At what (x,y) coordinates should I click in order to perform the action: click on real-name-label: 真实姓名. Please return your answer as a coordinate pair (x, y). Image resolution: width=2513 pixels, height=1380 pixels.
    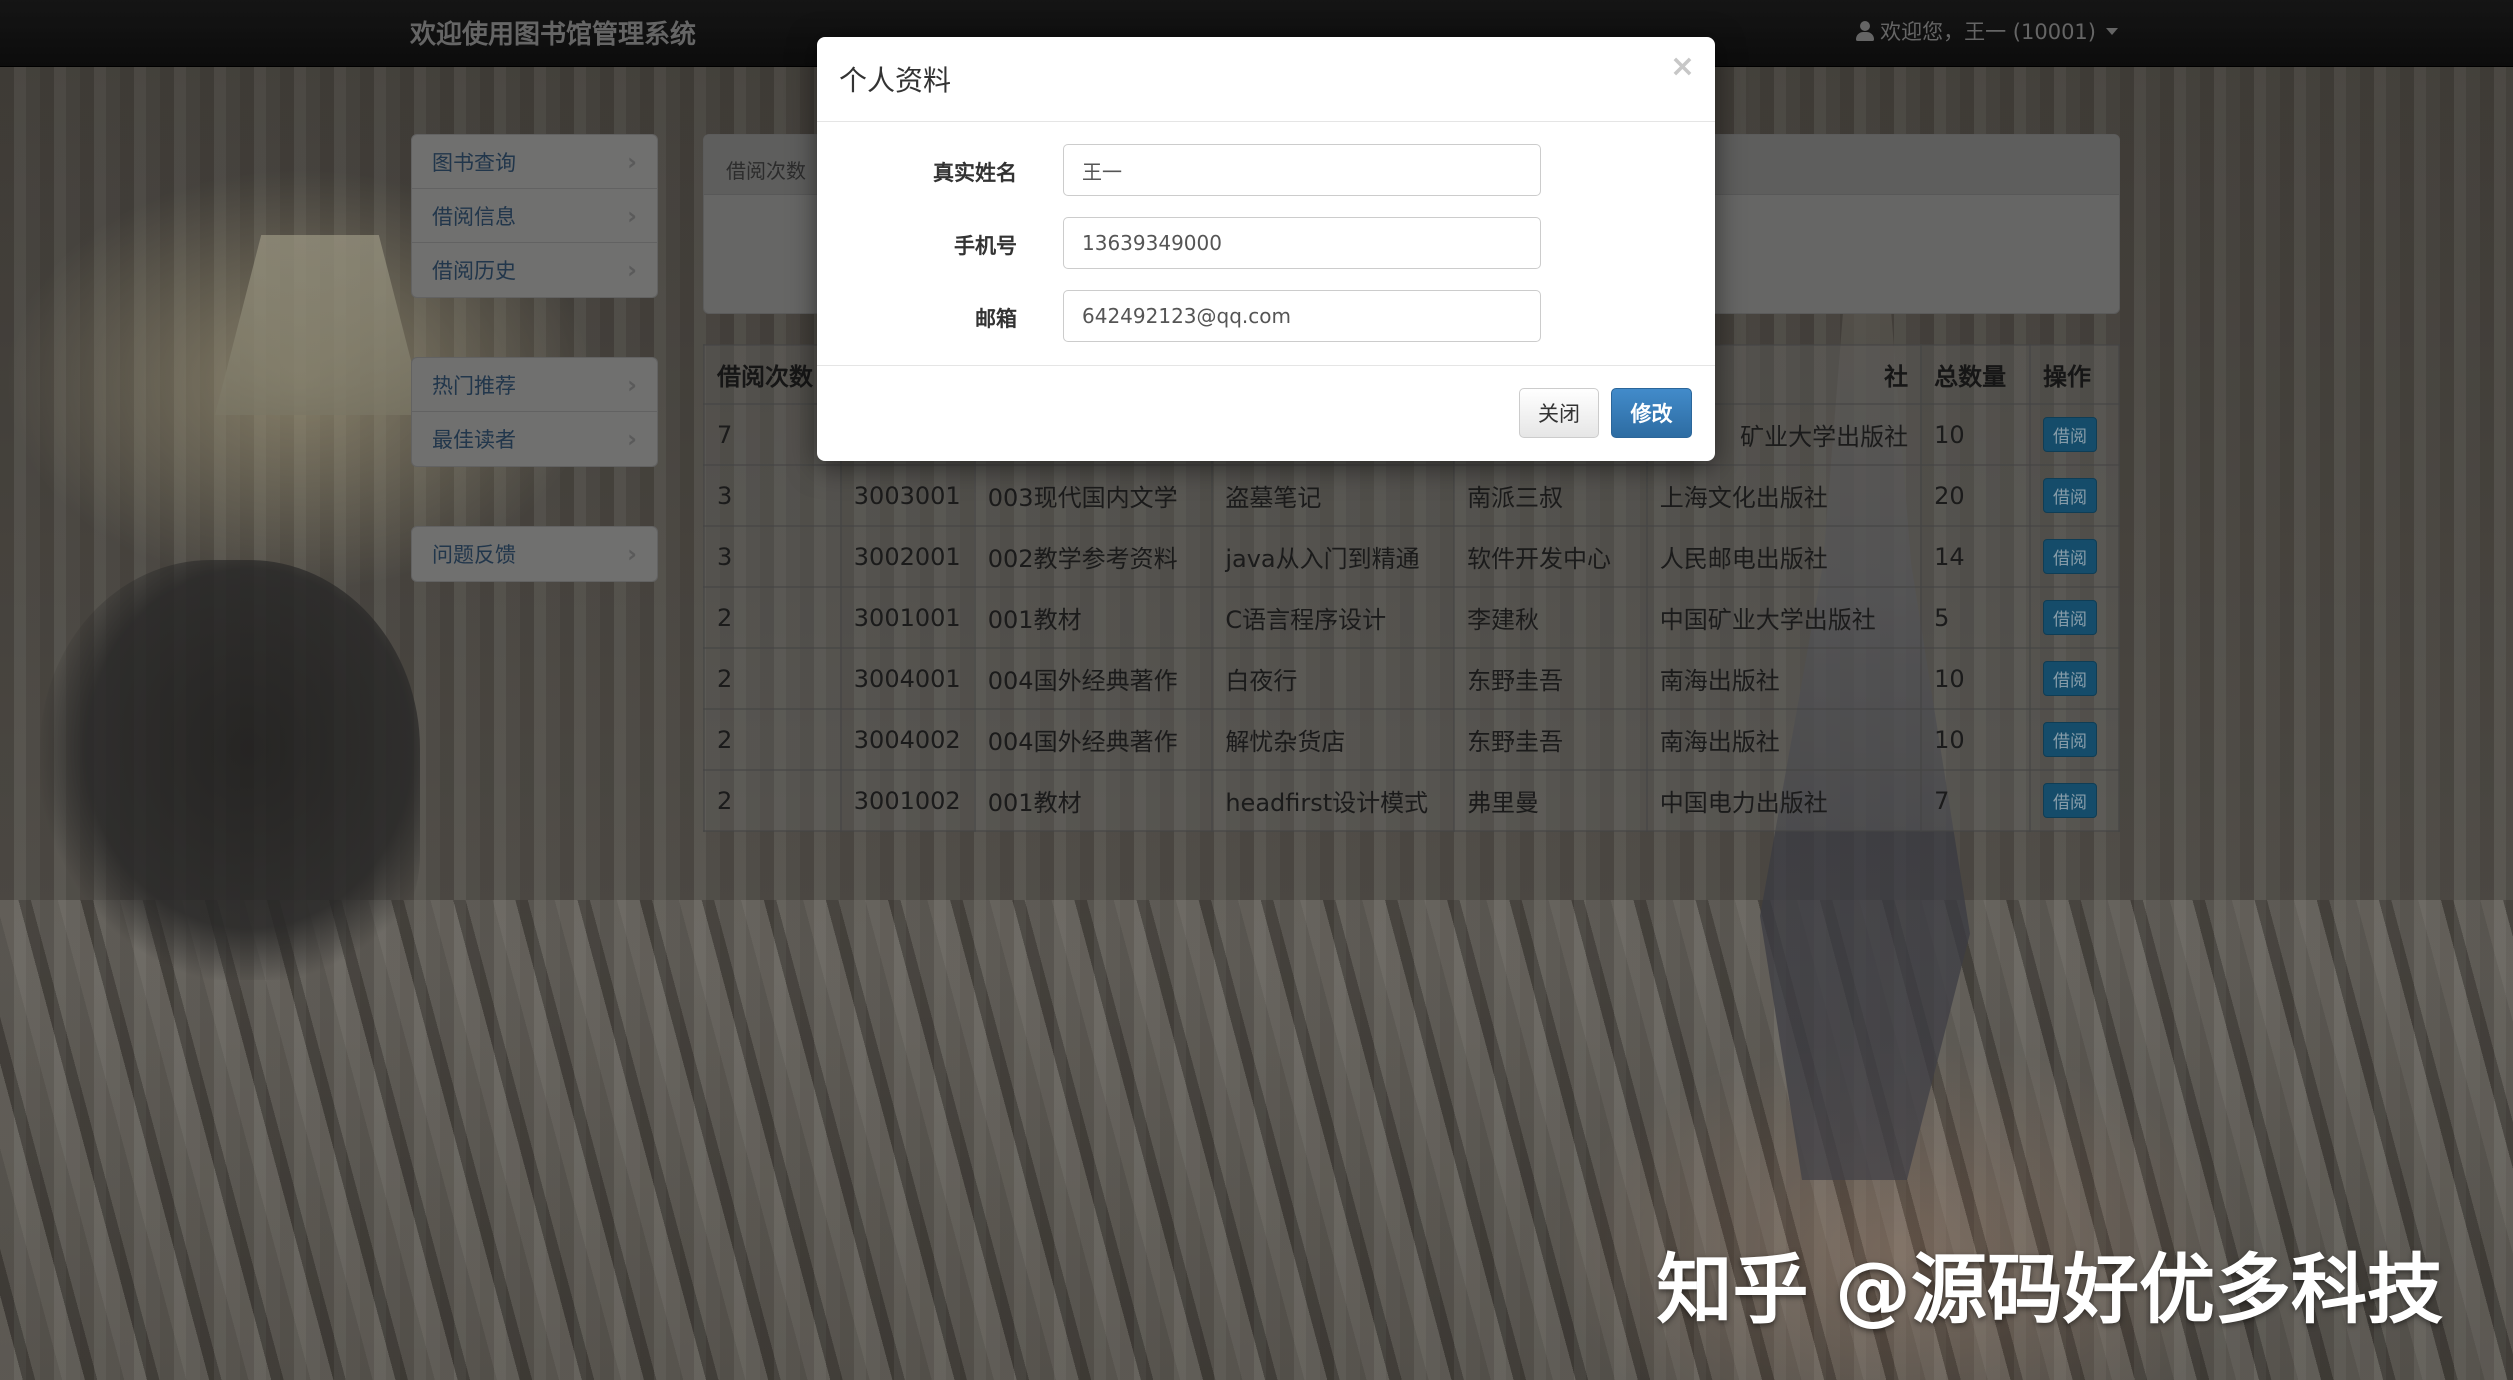
    Looking at the image, I should click on (975, 173).